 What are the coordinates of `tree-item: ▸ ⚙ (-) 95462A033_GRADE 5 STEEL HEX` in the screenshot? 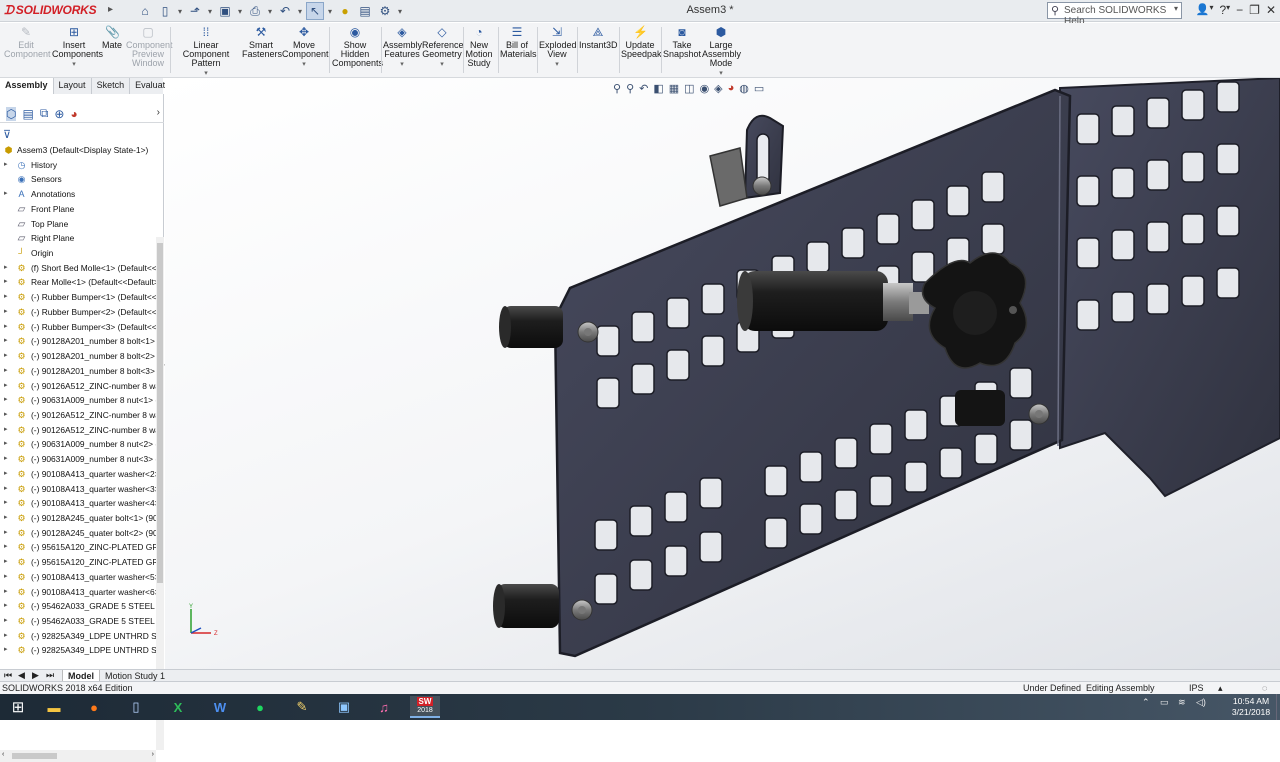 It's located at (78, 606).